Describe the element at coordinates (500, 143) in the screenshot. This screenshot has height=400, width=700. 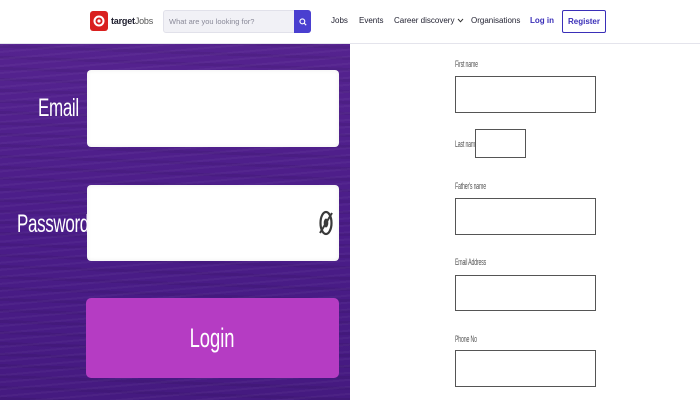
I see `last-name-input` at that location.